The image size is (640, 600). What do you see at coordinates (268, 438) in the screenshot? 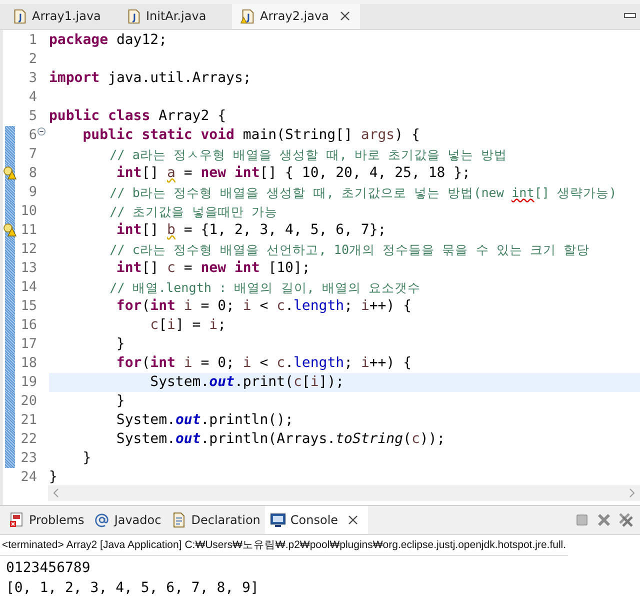
I see `code-text: .println(Arrays.` at bounding box center [268, 438].